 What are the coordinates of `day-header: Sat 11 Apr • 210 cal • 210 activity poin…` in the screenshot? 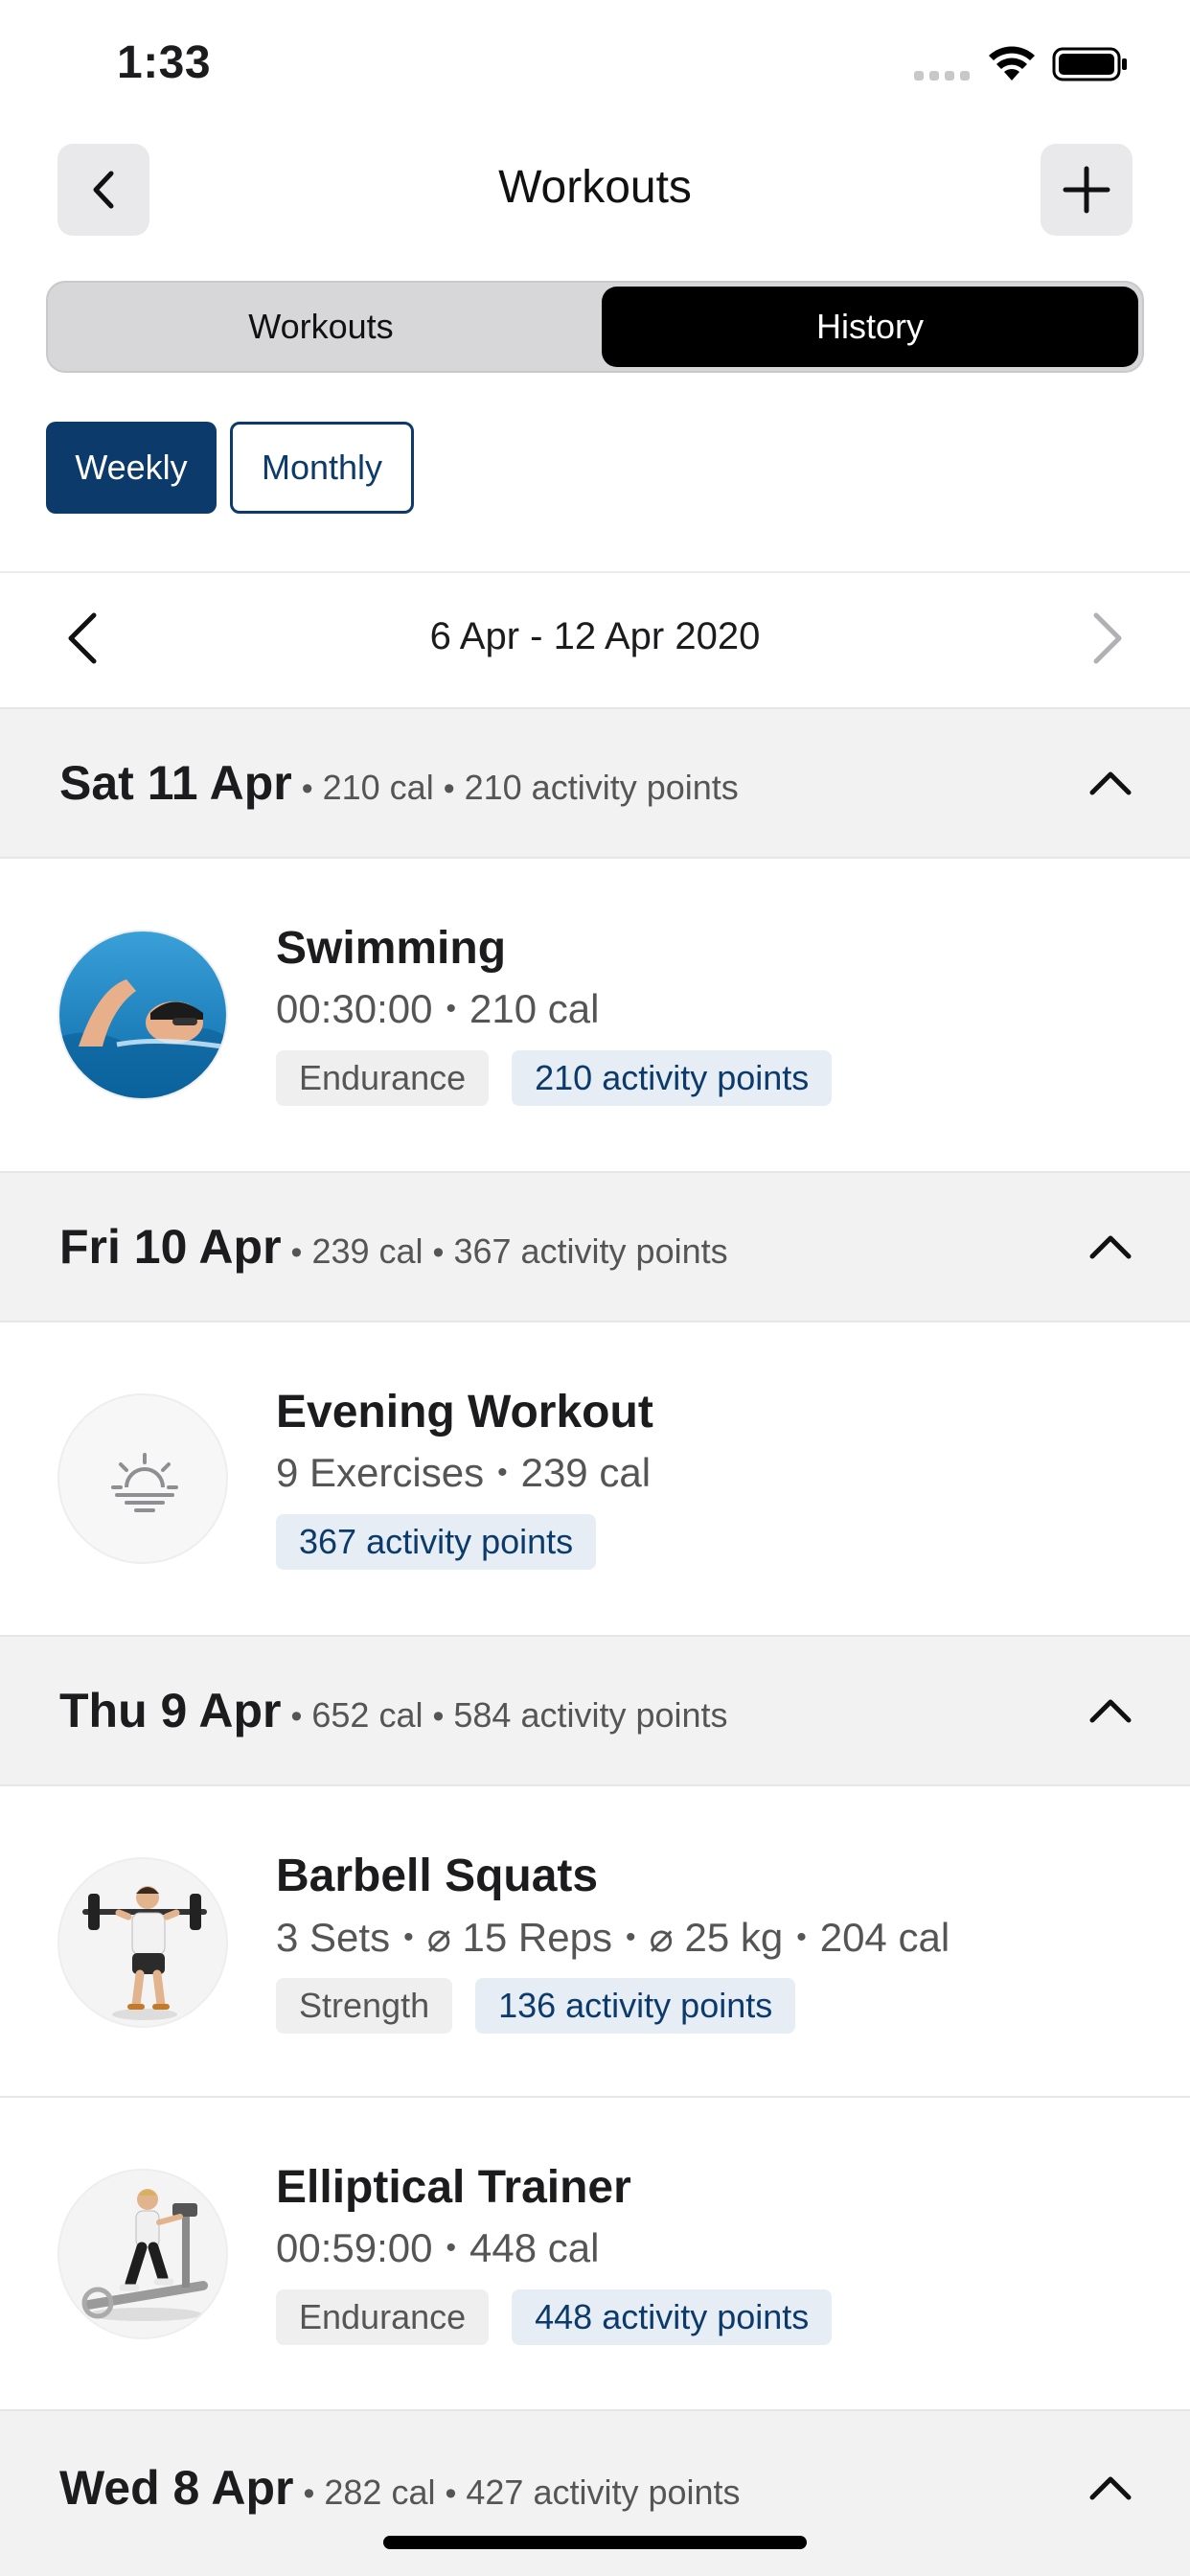 It's located at (595, 783).